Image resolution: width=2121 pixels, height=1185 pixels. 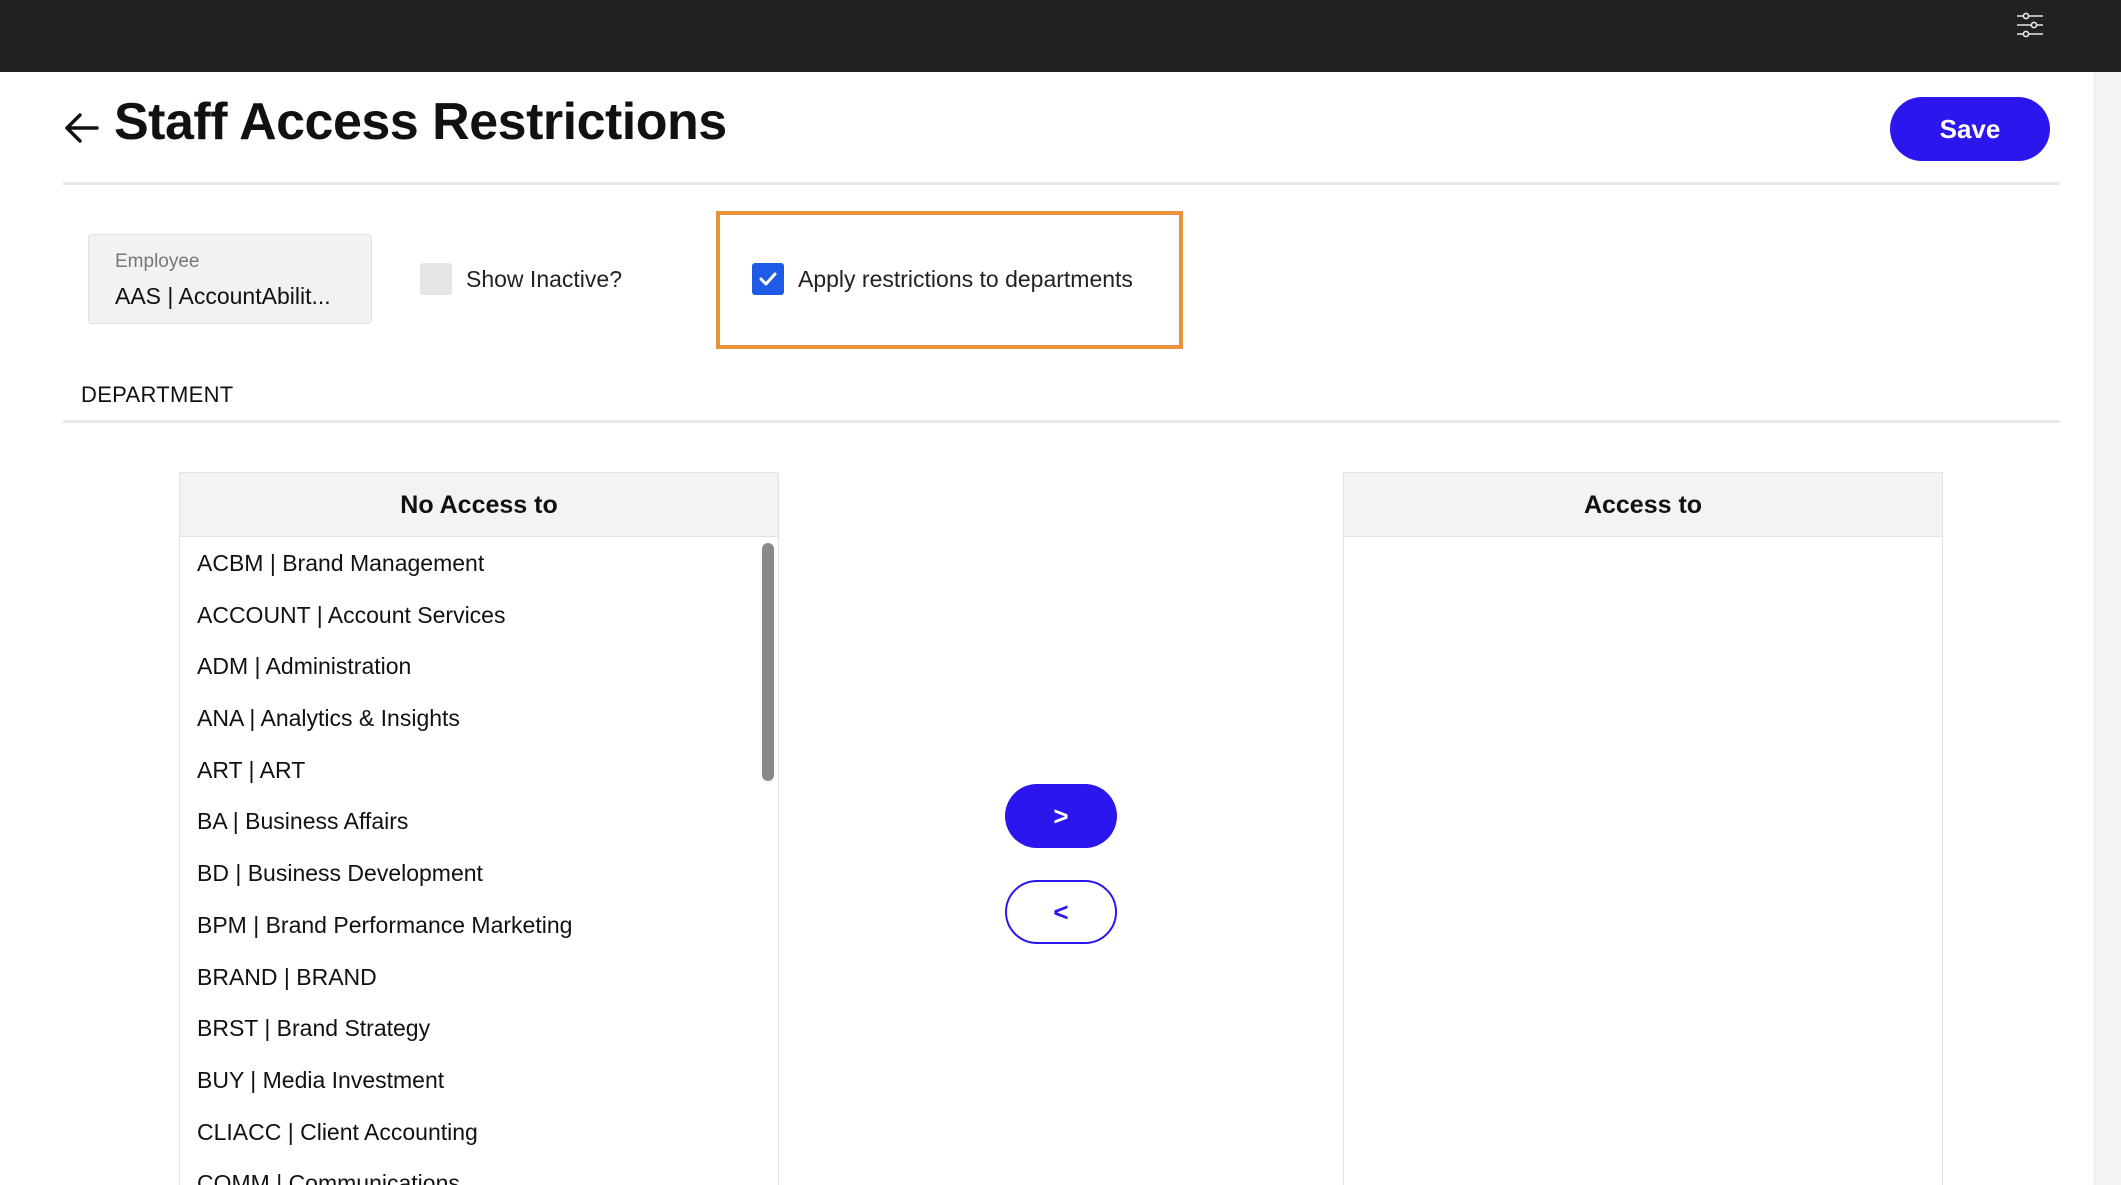 I want to click on move-to-no-access-button: <, so click(x=1061, y=912).